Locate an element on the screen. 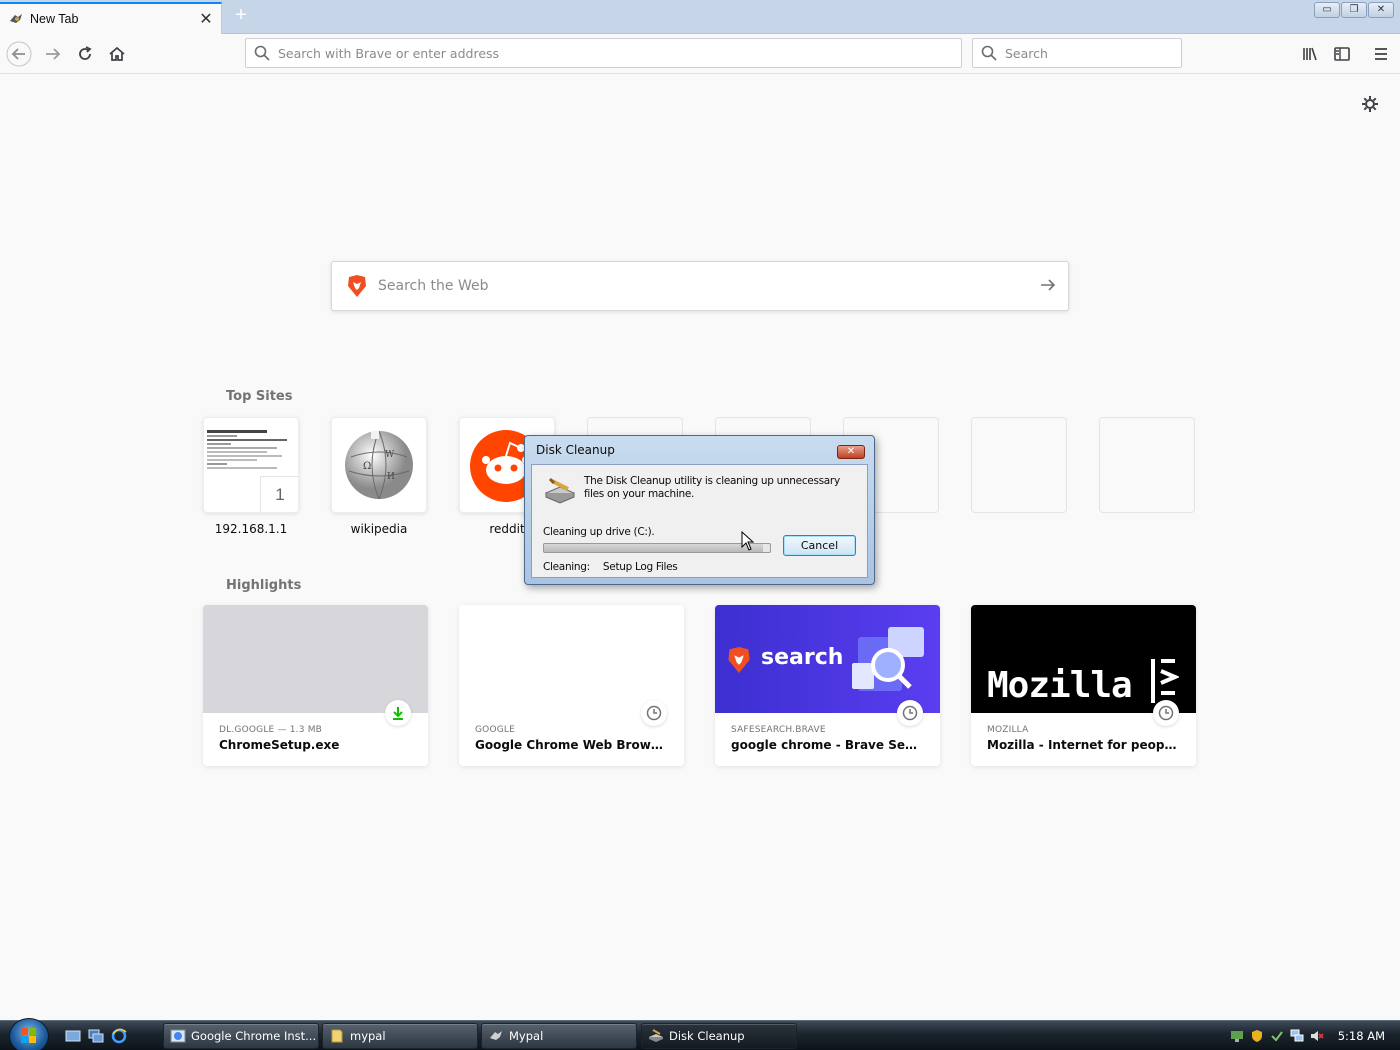  cleanup-progress-bar is located at coordinates (657, 548).